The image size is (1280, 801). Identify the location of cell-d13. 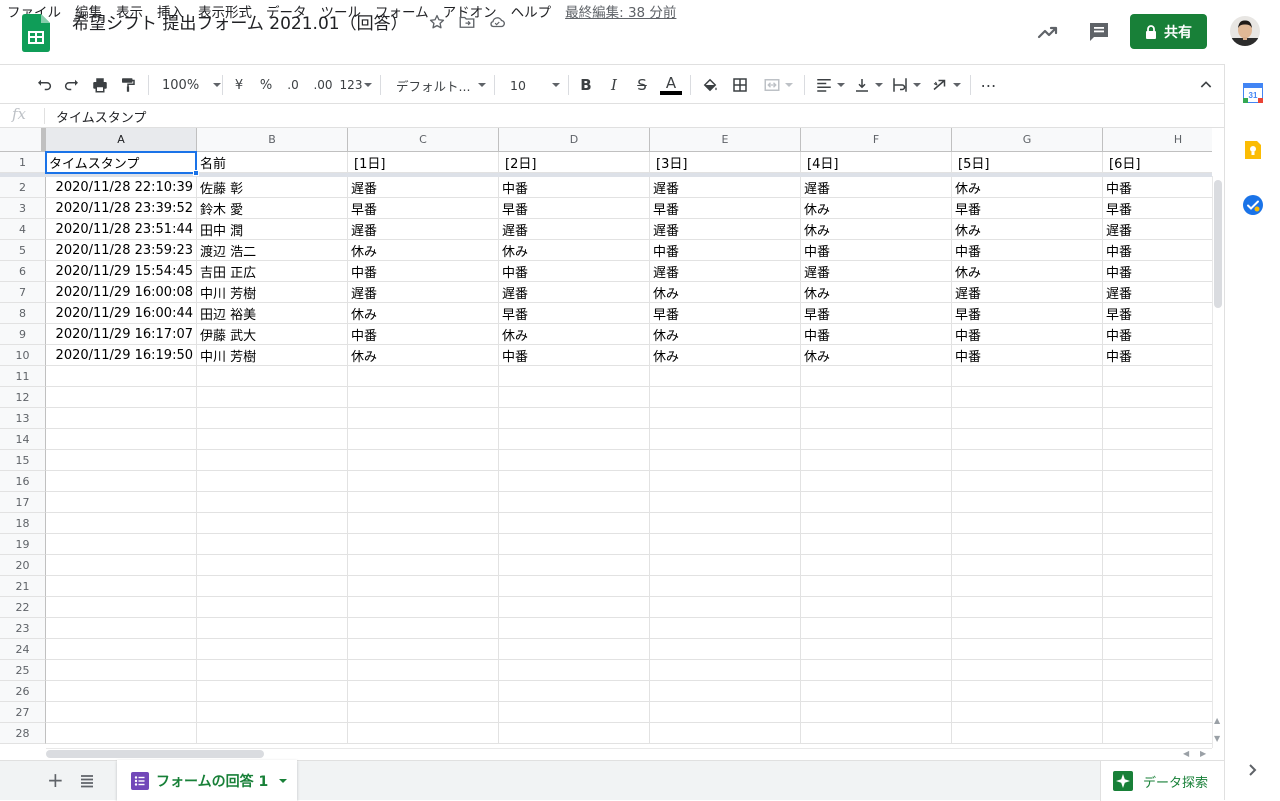
(574, 418).